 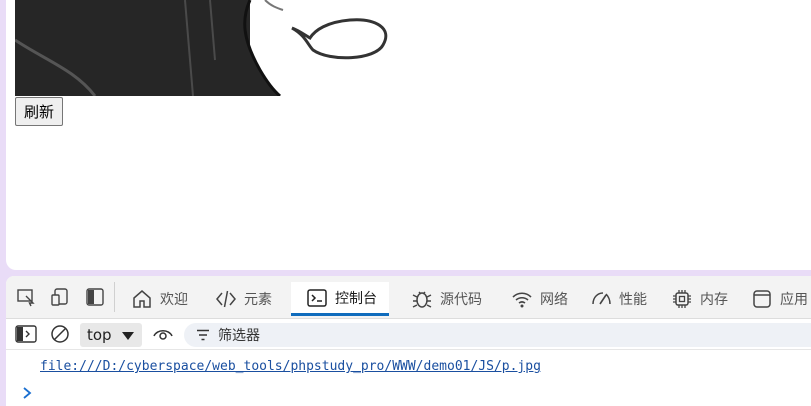 What do you see at coordinates (258, 300) in the screenshot?
I see `tab-label: 元素` at bounding box center [258, 300].